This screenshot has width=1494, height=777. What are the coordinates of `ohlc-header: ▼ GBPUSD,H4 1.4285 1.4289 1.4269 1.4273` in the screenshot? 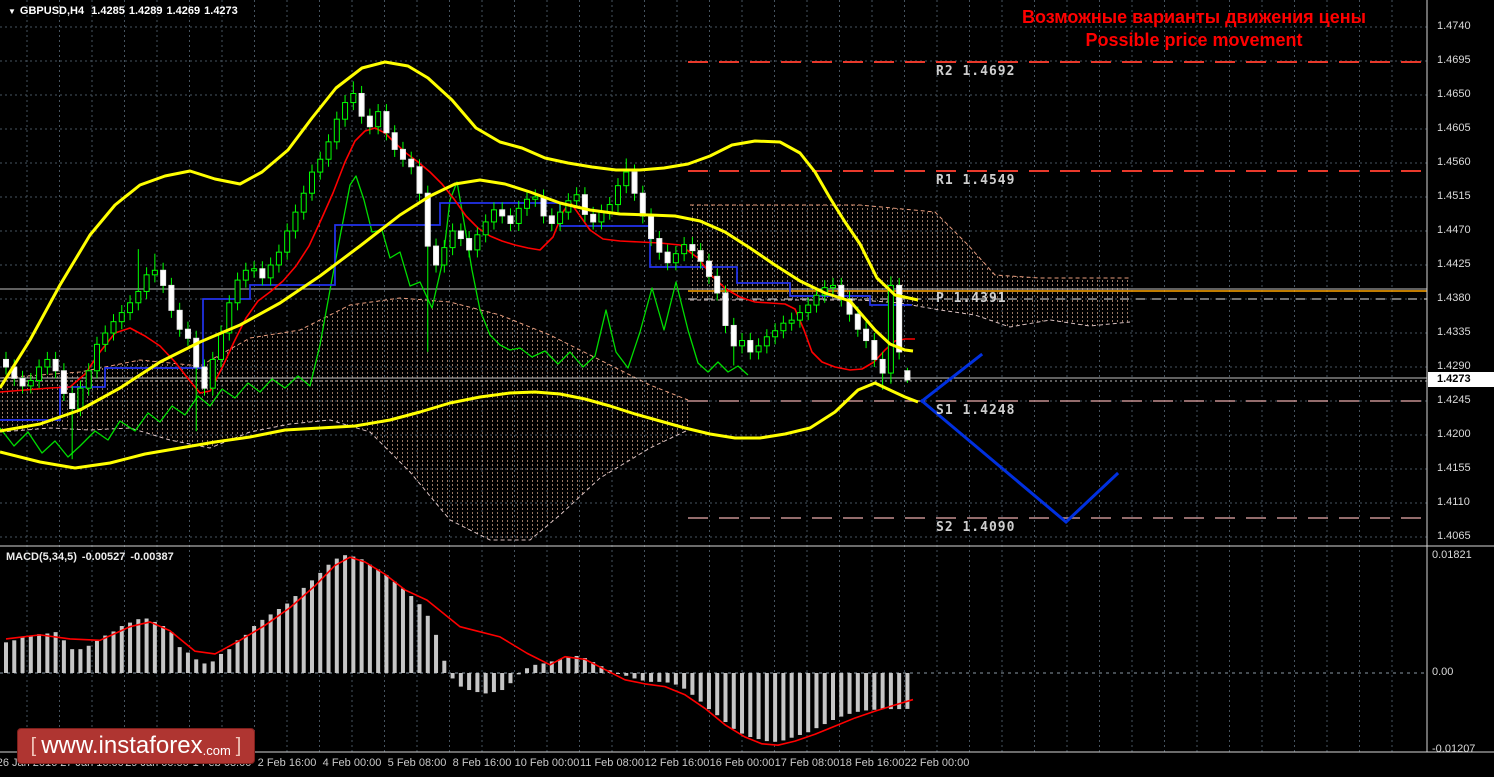 It's located at (125, 11).